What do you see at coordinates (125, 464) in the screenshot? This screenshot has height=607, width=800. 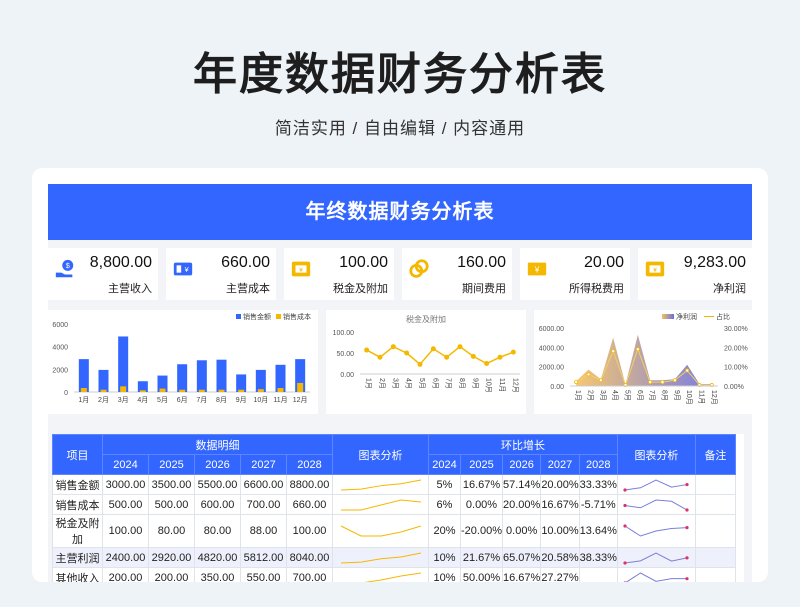 I see `year-header: 2024` at bounding box center [125, 464].